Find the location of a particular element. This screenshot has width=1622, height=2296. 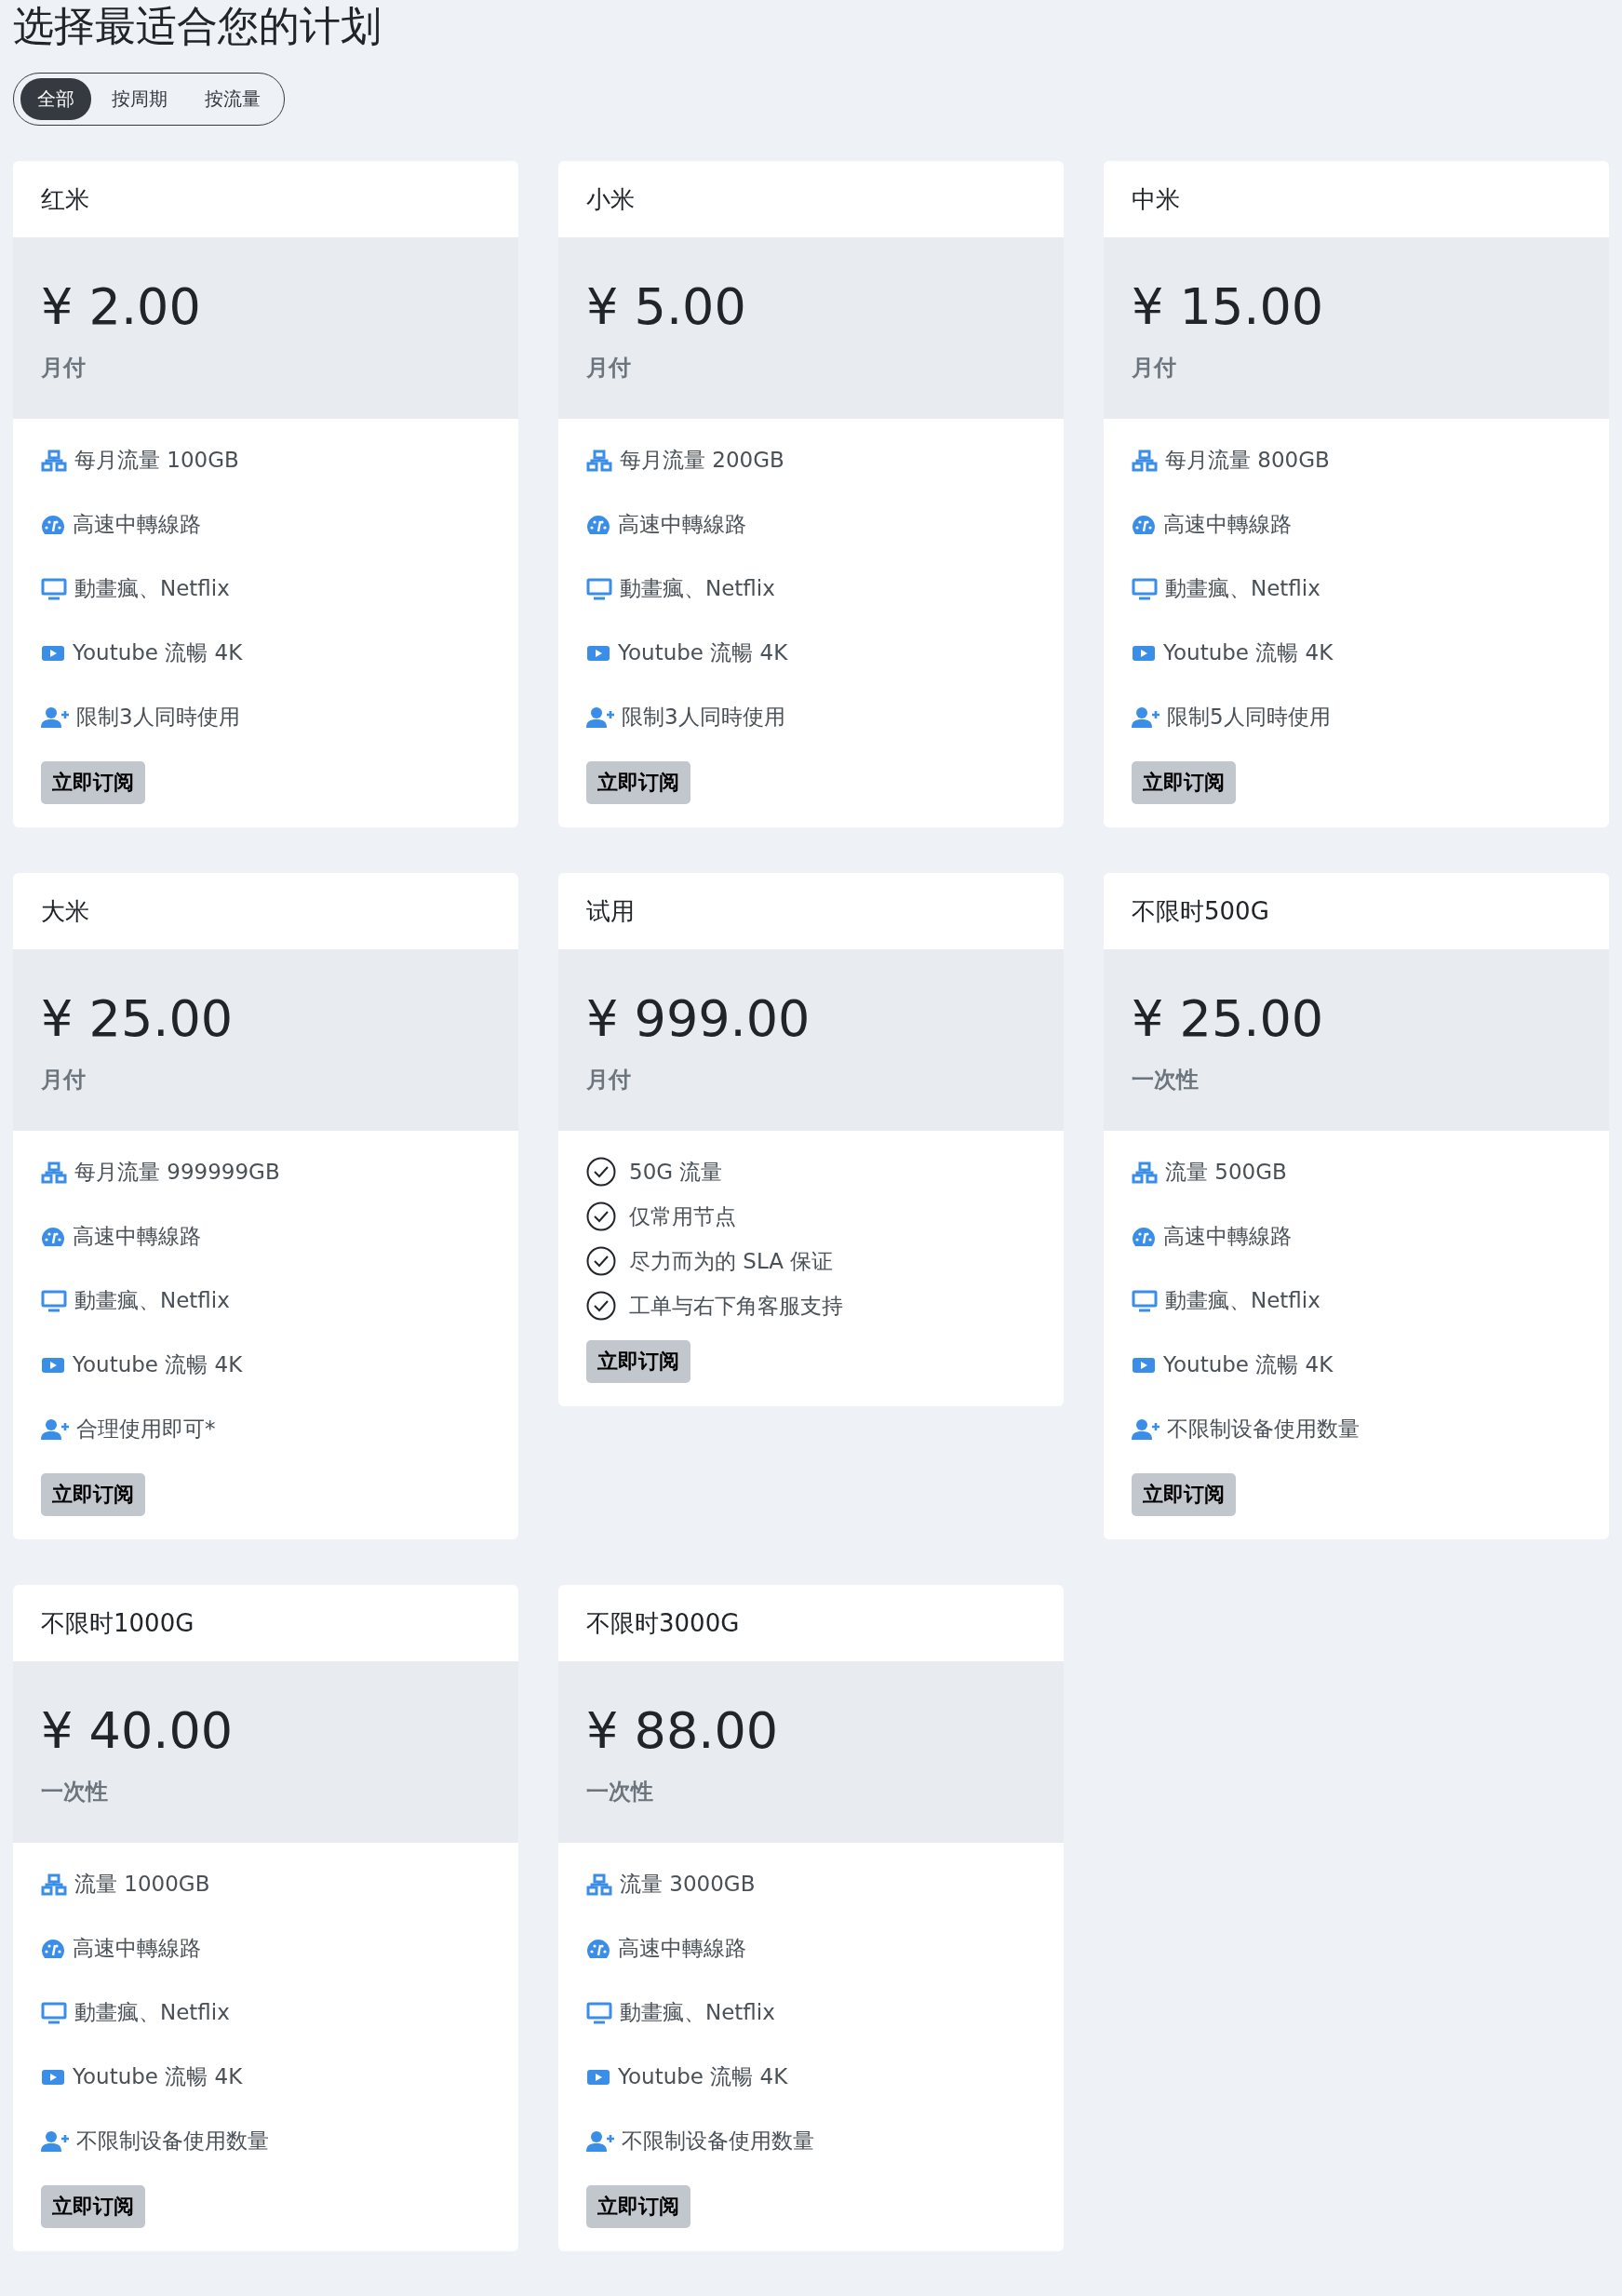

plan-name: 大米 is located at coordinates (65, 911).